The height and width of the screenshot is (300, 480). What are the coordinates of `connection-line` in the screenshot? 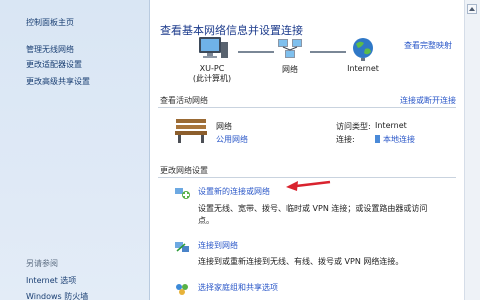 It's located at (256, 52).